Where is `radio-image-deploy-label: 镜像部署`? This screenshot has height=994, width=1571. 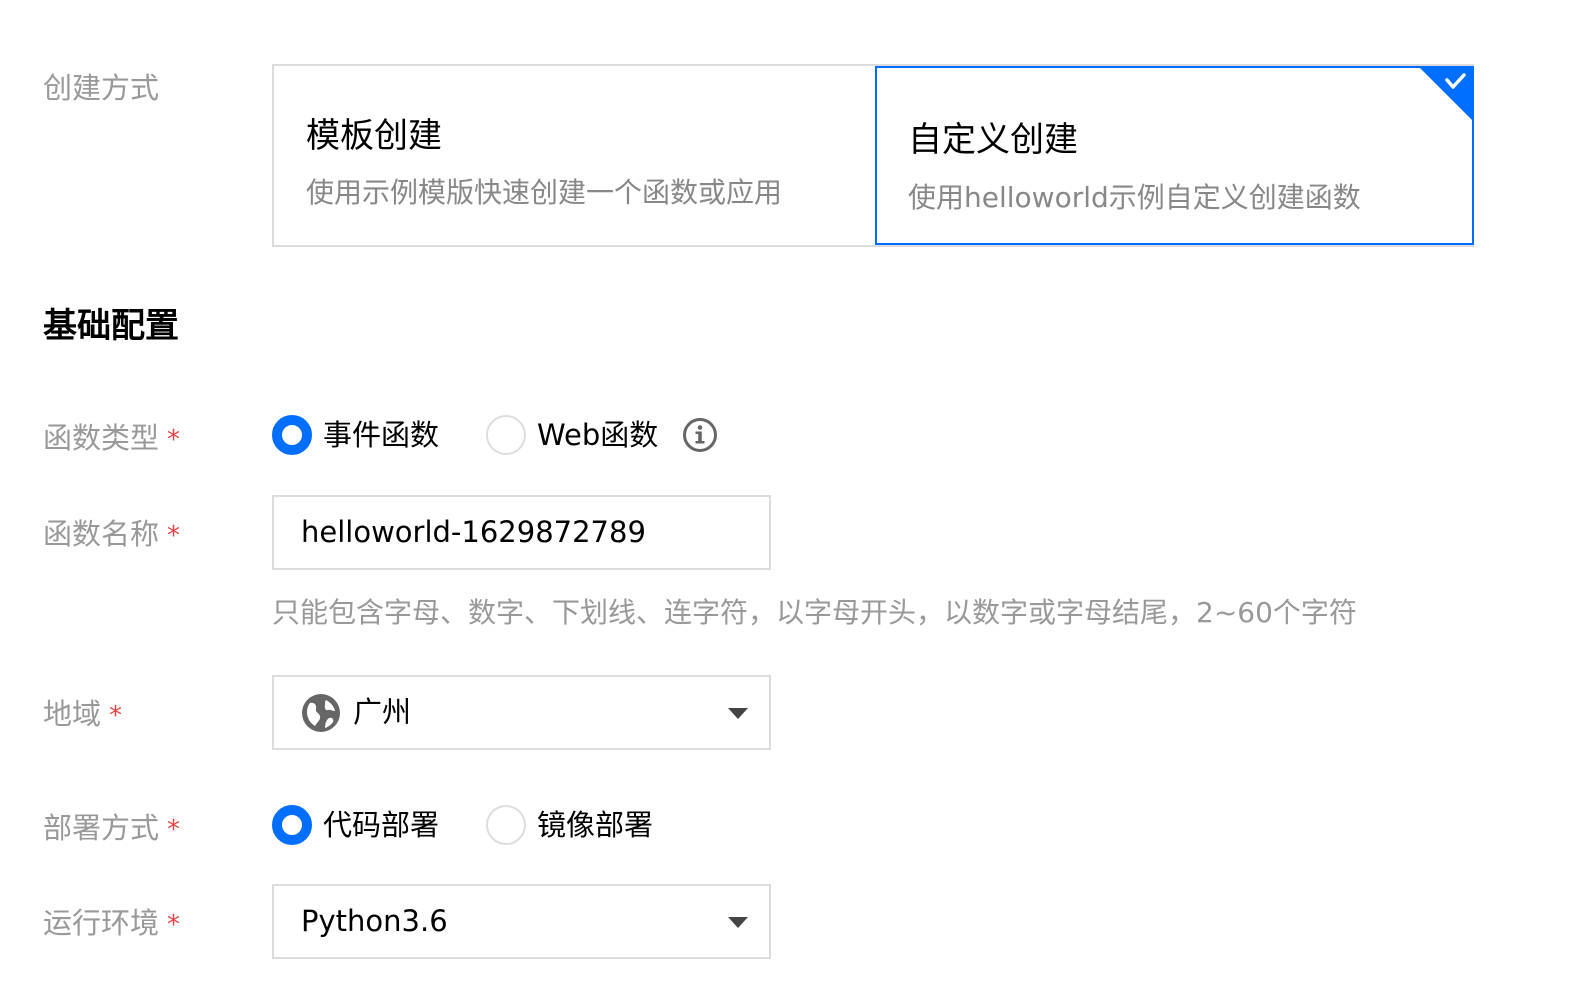 radio-image-deploy-label: 镜像部署 is located at coordinates (595, 825).